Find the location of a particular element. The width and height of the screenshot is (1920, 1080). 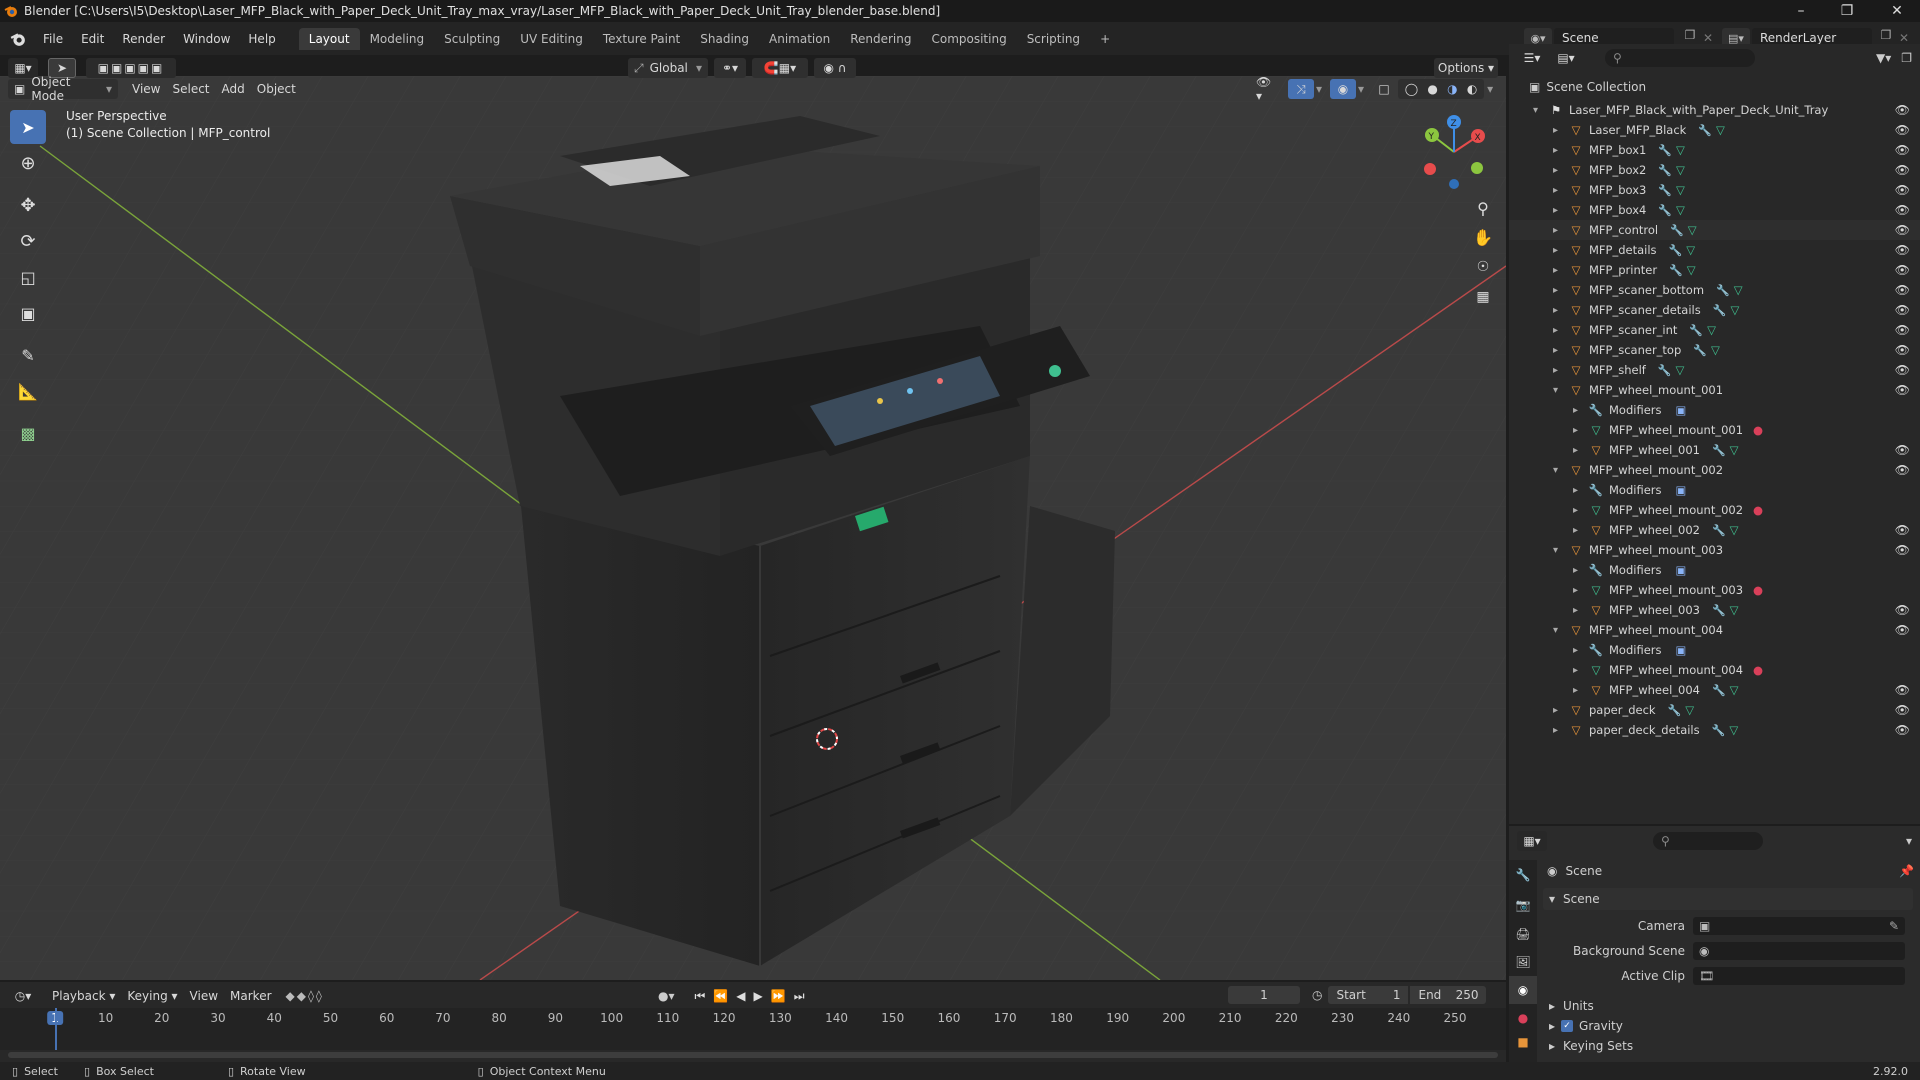

outliner-item: ▸ ▽ MFP_scaner_top 🔧 ▽ 👁 is located at coordinates (1714, 350).